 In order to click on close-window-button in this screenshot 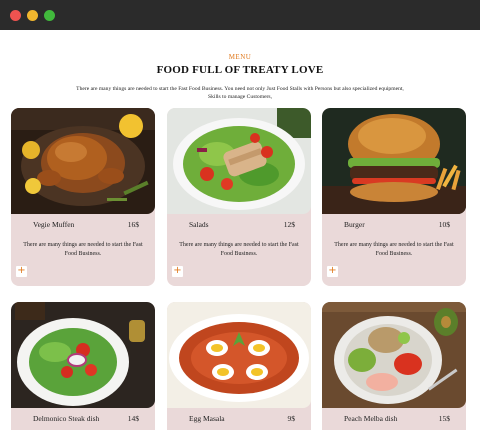, I will do `click(15, 15)`.